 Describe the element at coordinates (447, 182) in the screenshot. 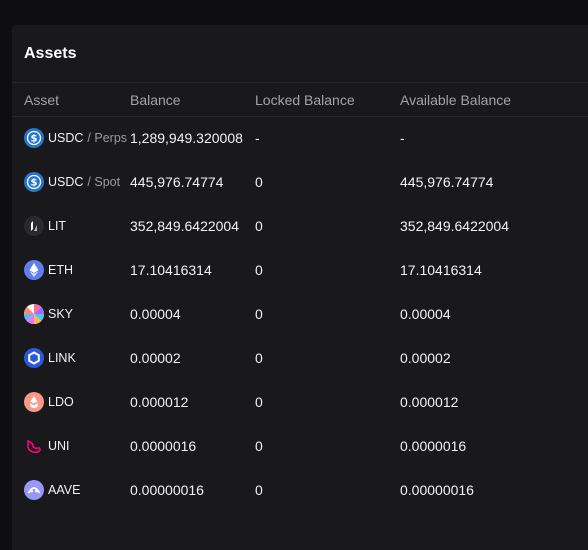

I see `available-balance-value: 445,976.74774` at that location.